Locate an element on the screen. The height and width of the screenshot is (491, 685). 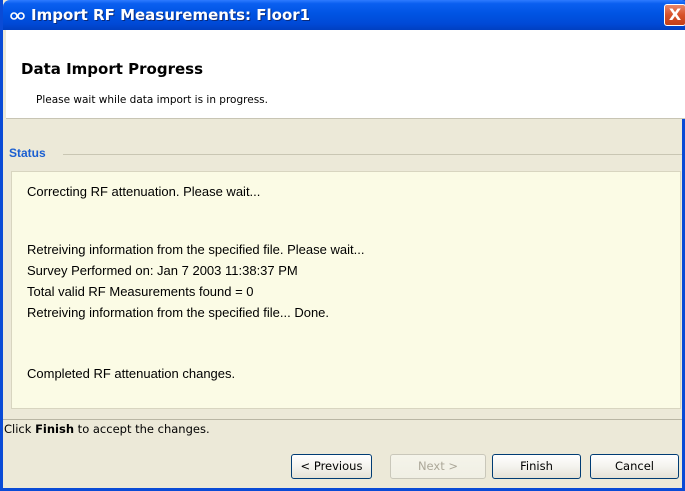
page-title: Data Import Progress is located at coordinates (112, 69).